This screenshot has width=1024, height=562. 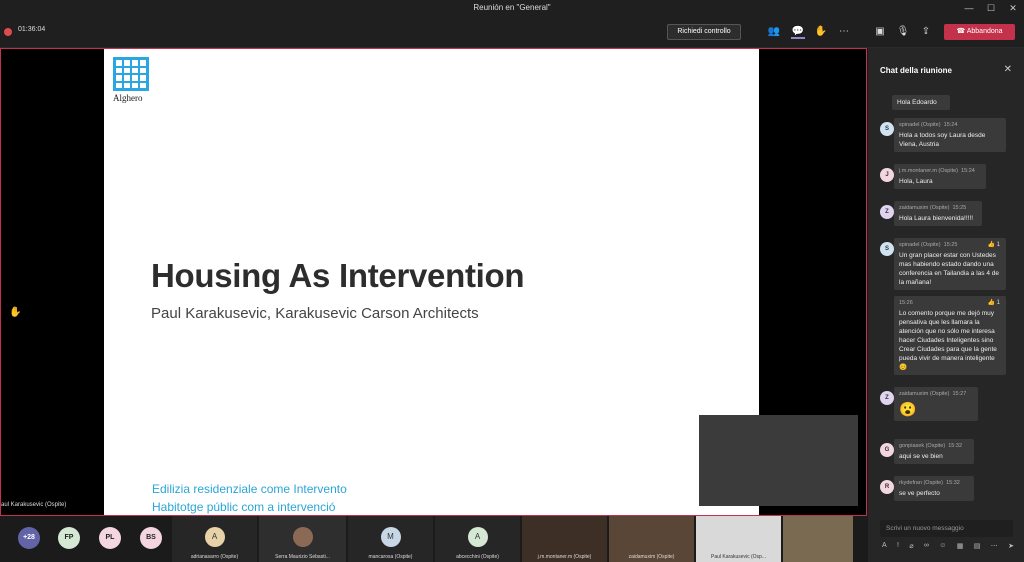 What do you see at coordinates (15, 312) in the screenshot?
I see `hand-cursor-icon: ✋` at bounding box center [15, 312].